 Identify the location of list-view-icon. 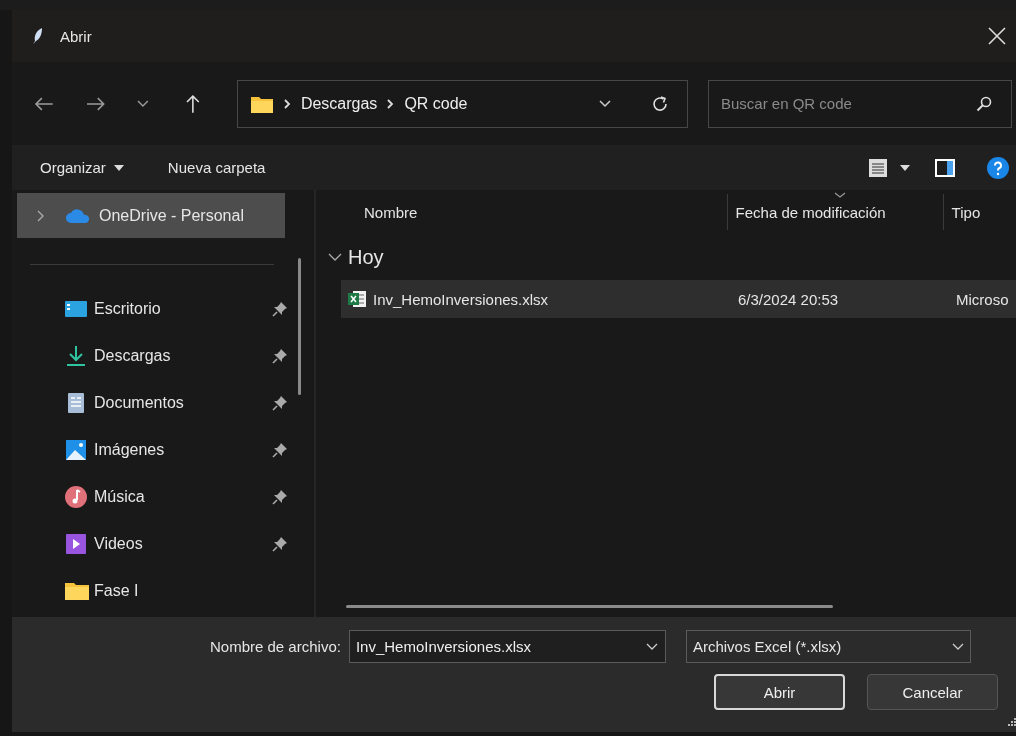
(878, 167).